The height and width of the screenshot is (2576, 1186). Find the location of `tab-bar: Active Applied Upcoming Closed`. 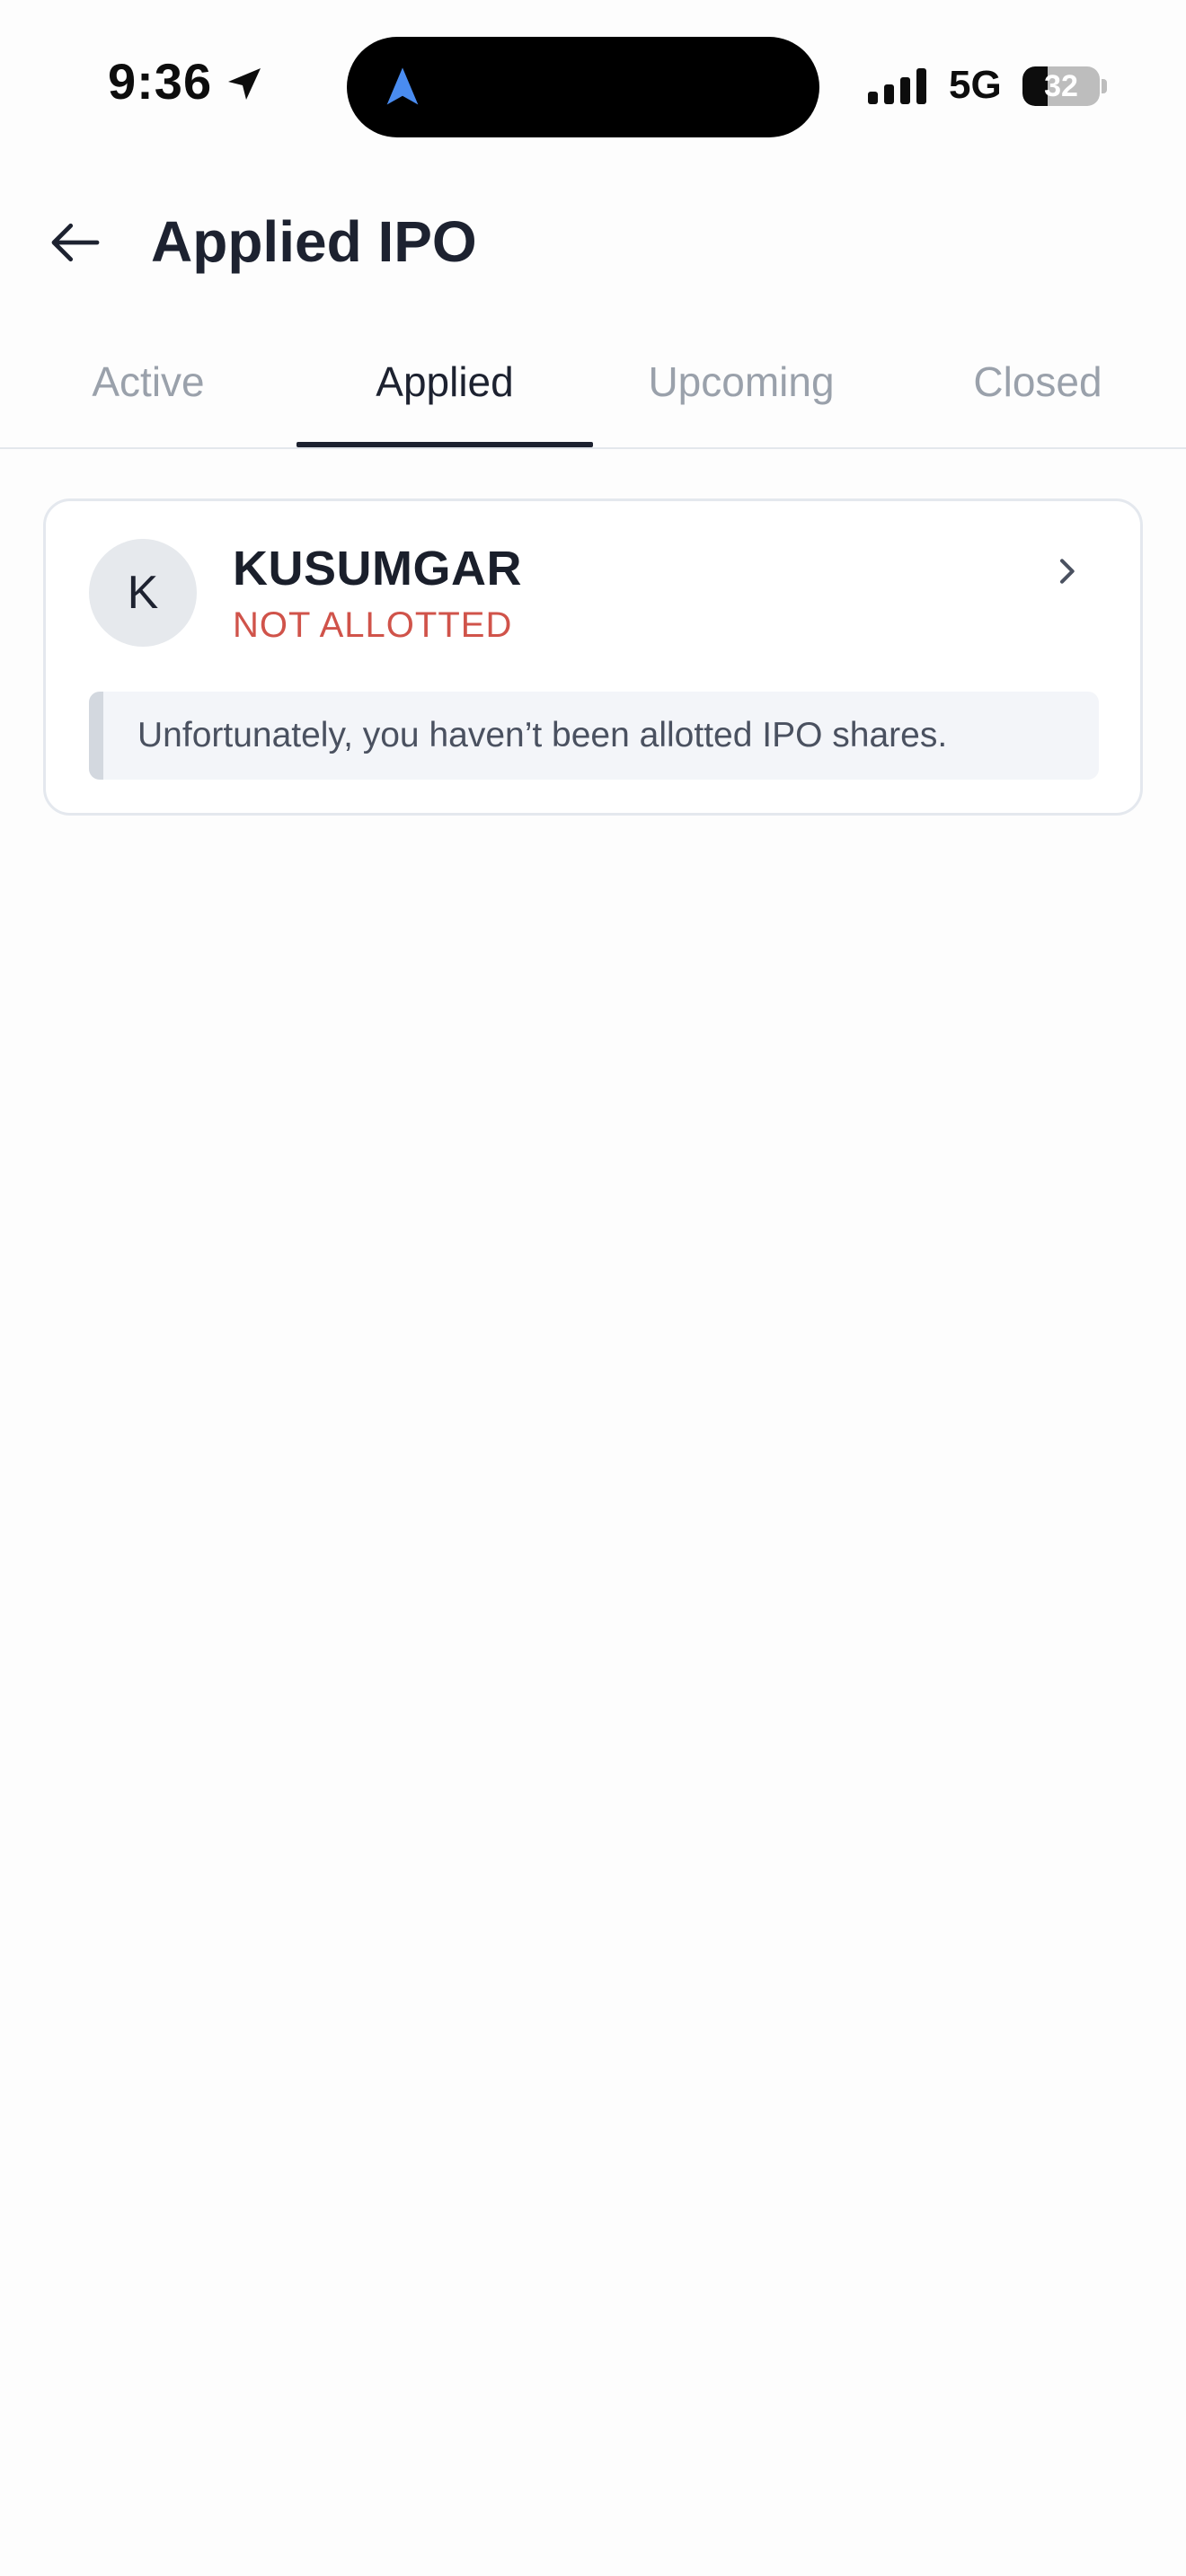

tab-bar: Active Applied Upcoming Closed is located at coordinates (593, 390).